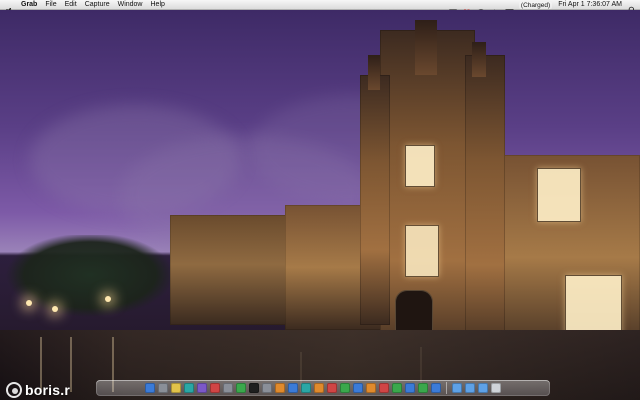  I want to click on menu-capture: Capture, so click(97, 5).